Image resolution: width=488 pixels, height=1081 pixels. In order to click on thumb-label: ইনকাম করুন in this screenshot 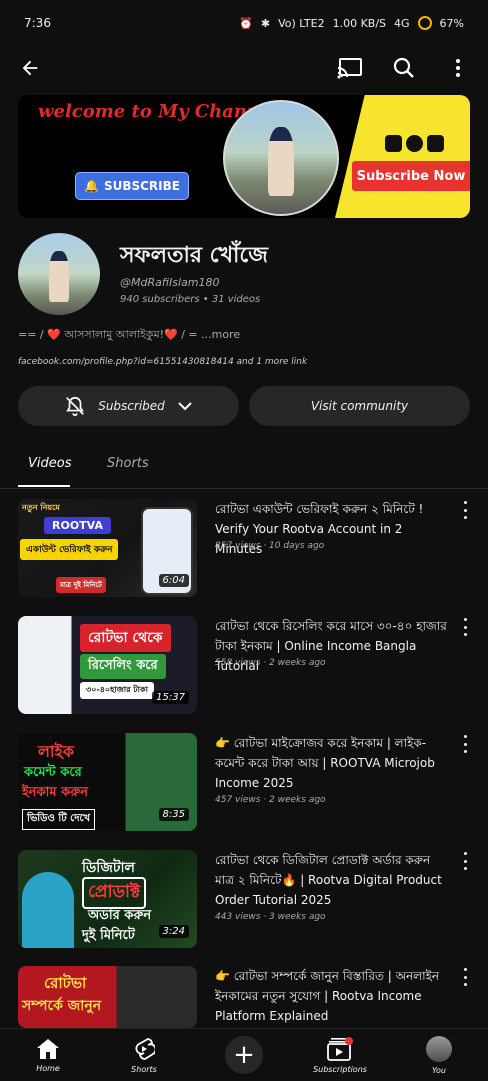, I will do `click(55, 792)`.